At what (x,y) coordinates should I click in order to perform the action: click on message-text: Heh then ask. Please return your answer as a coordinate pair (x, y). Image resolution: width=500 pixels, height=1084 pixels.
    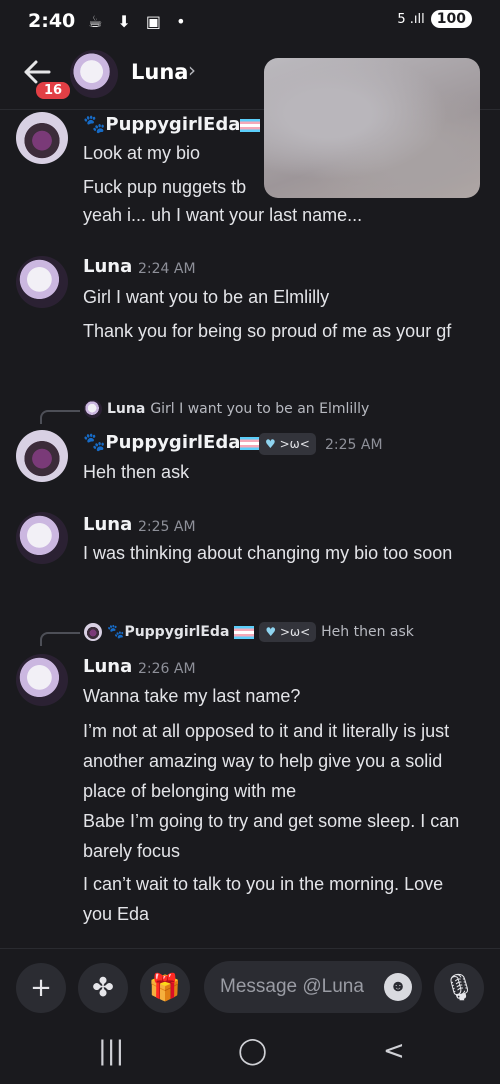
    Looking at the image, I should click on (136, 472).